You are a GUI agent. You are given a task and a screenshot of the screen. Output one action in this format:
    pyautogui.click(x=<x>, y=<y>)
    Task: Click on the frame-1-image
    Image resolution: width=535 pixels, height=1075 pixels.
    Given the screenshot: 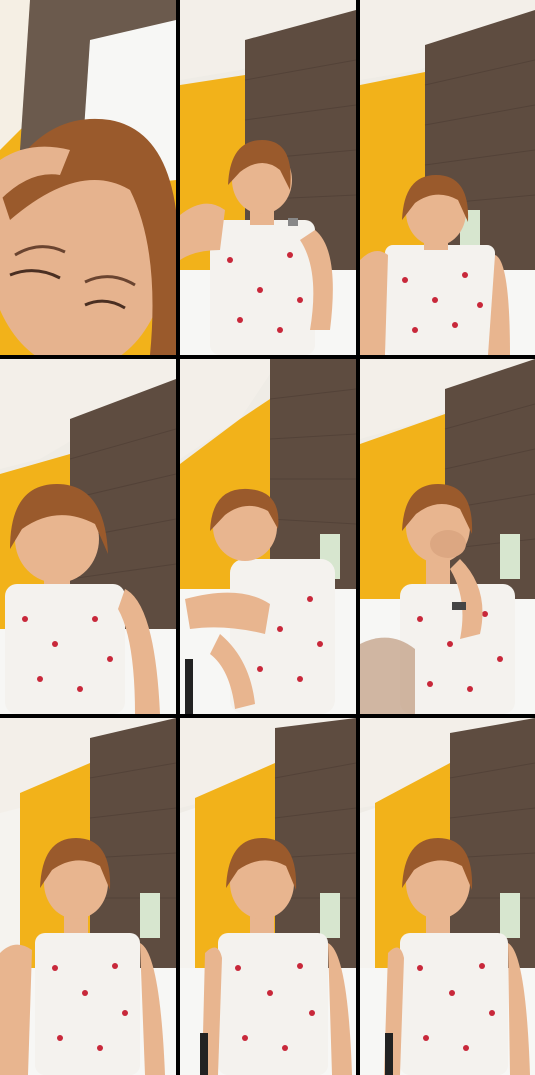 What is the action you would take?
    pyautogui.click(x=88, y=177)
    